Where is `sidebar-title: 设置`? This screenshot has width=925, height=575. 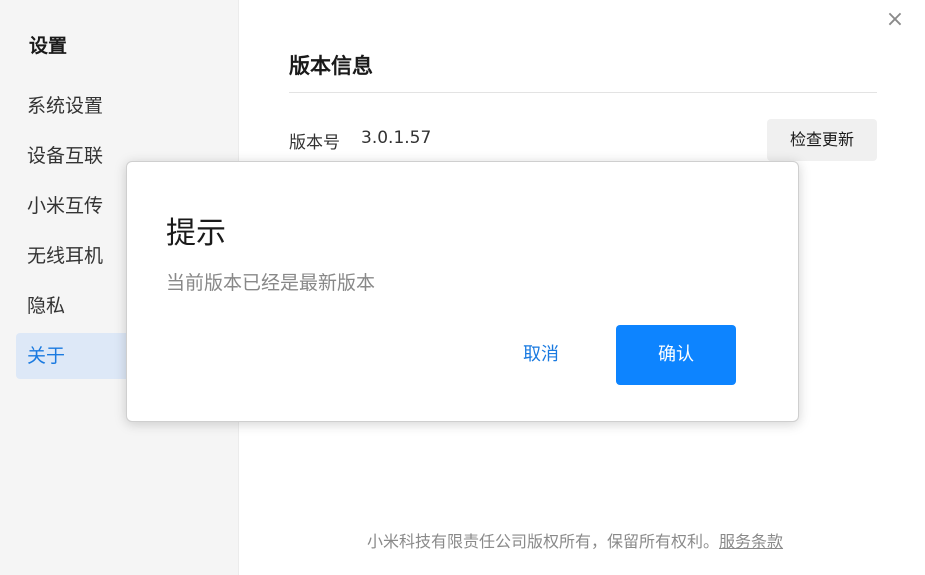
sidebar-title: 设置 is located at coordinates (48, 46).